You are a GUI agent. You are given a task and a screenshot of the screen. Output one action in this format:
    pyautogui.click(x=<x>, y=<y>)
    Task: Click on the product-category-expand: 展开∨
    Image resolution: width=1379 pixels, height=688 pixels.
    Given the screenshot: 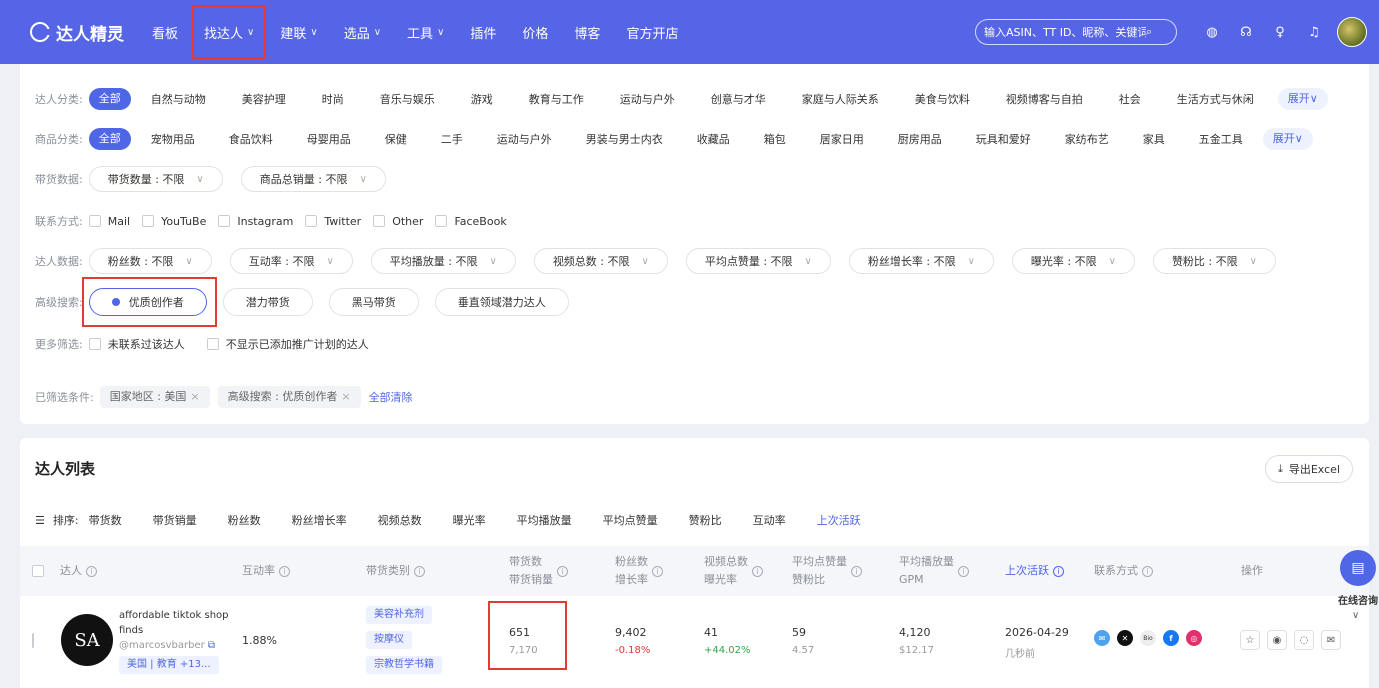 What is the action you would take?
    pyautogui.click(x=1287, y=139)
    